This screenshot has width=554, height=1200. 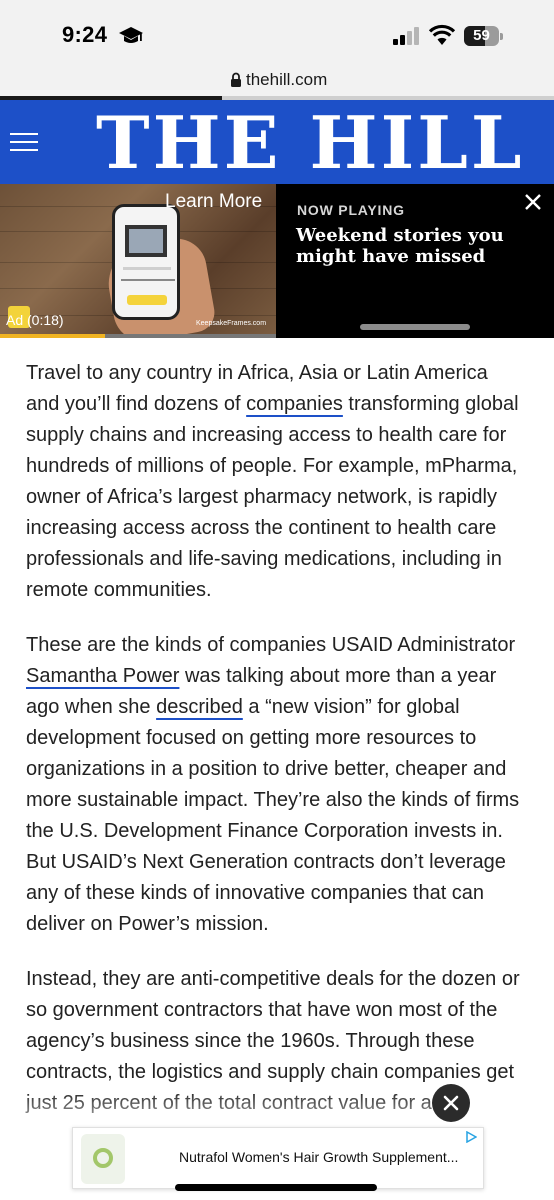 What do you see at coordinates (406, 36) in the screenshot?
I see `cellular-signal-icon` at bounding box center [406, 36].